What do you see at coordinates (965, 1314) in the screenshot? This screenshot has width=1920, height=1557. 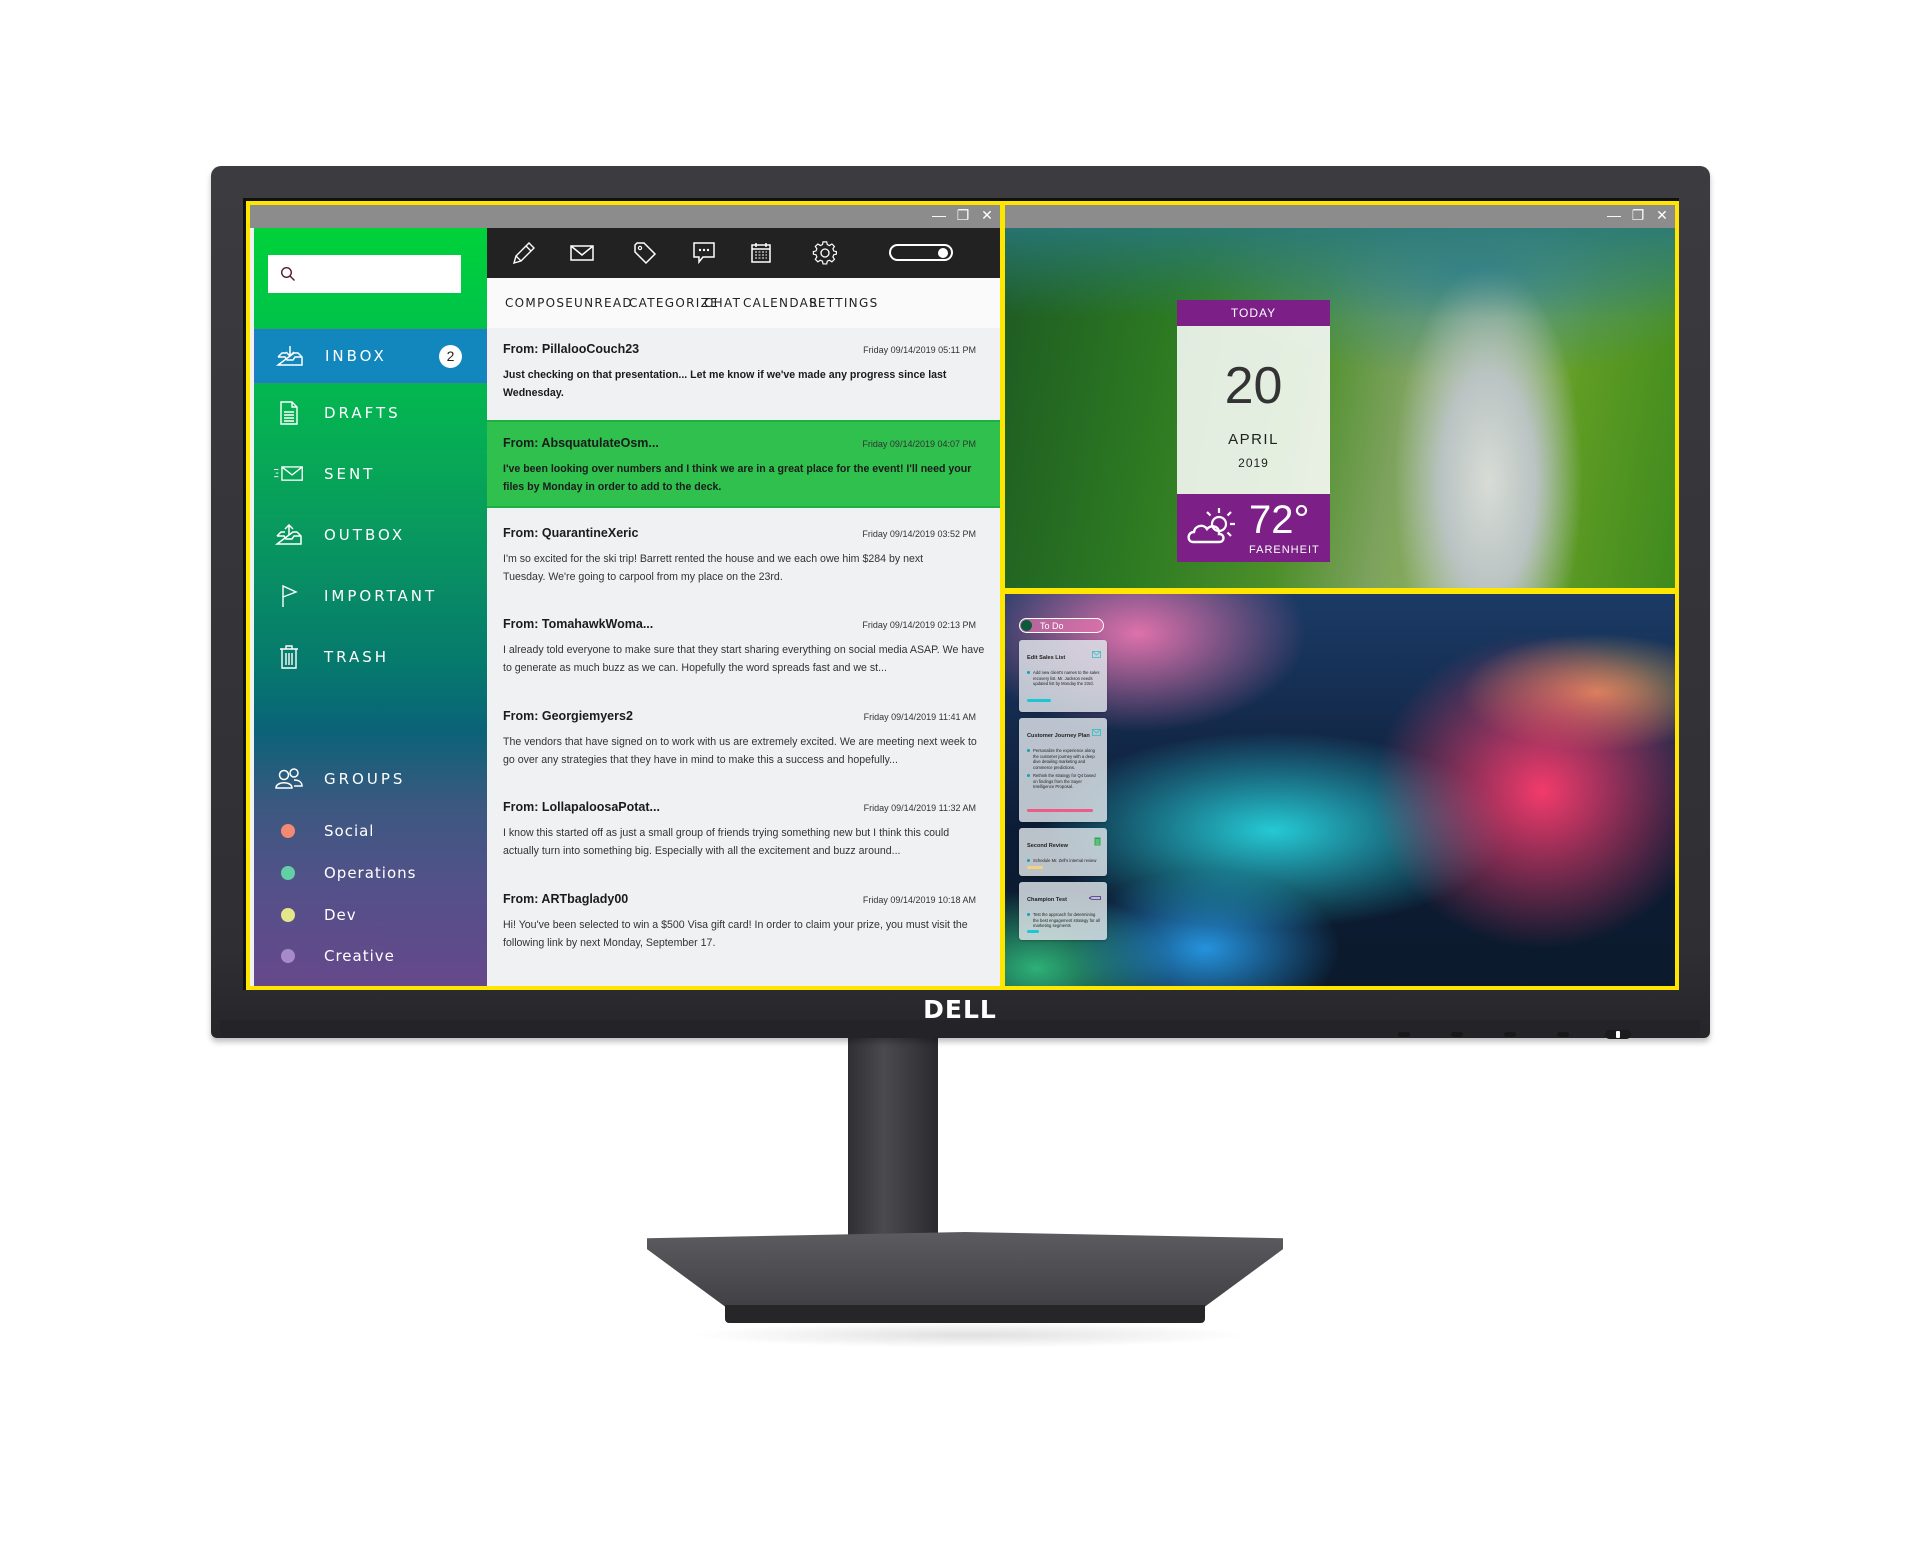 I see `monitor-stand-foot` at bounding box center [965, 1314].